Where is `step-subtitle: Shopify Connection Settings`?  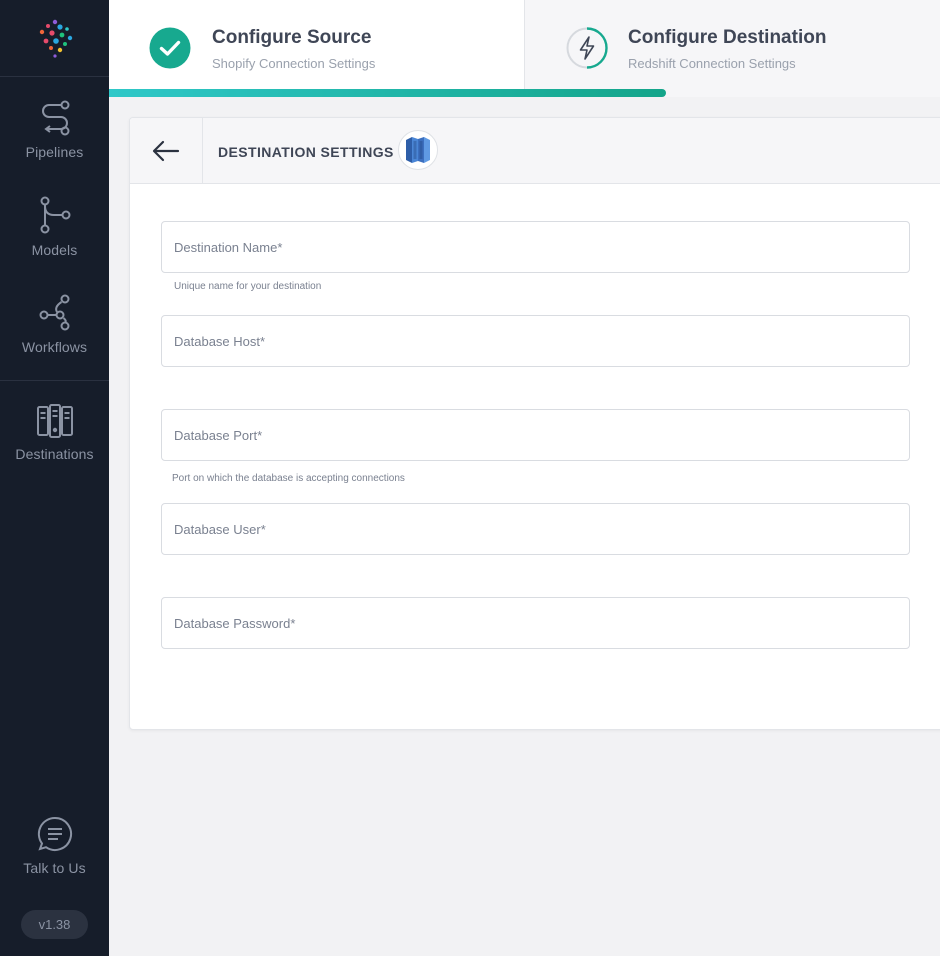 step-subtitle: Shopify Connection Settings is located at coordinates (294, 63).